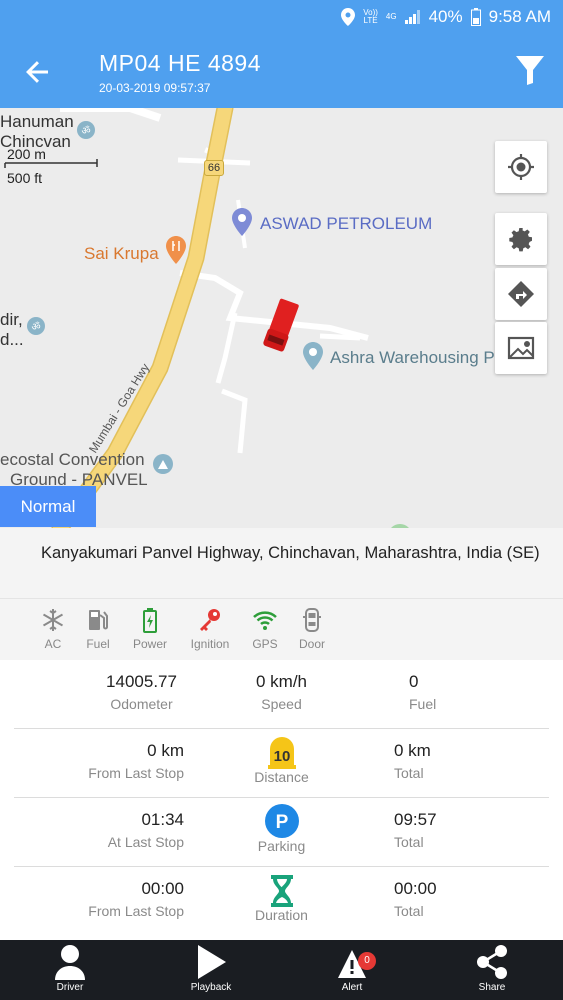 The width and height of the screenshot is (563, 1000). What do you see at coordinates (423, 692) in the screenshot?
I see `fuel-level: 0 Fuel` at bounding box center [423, 692].